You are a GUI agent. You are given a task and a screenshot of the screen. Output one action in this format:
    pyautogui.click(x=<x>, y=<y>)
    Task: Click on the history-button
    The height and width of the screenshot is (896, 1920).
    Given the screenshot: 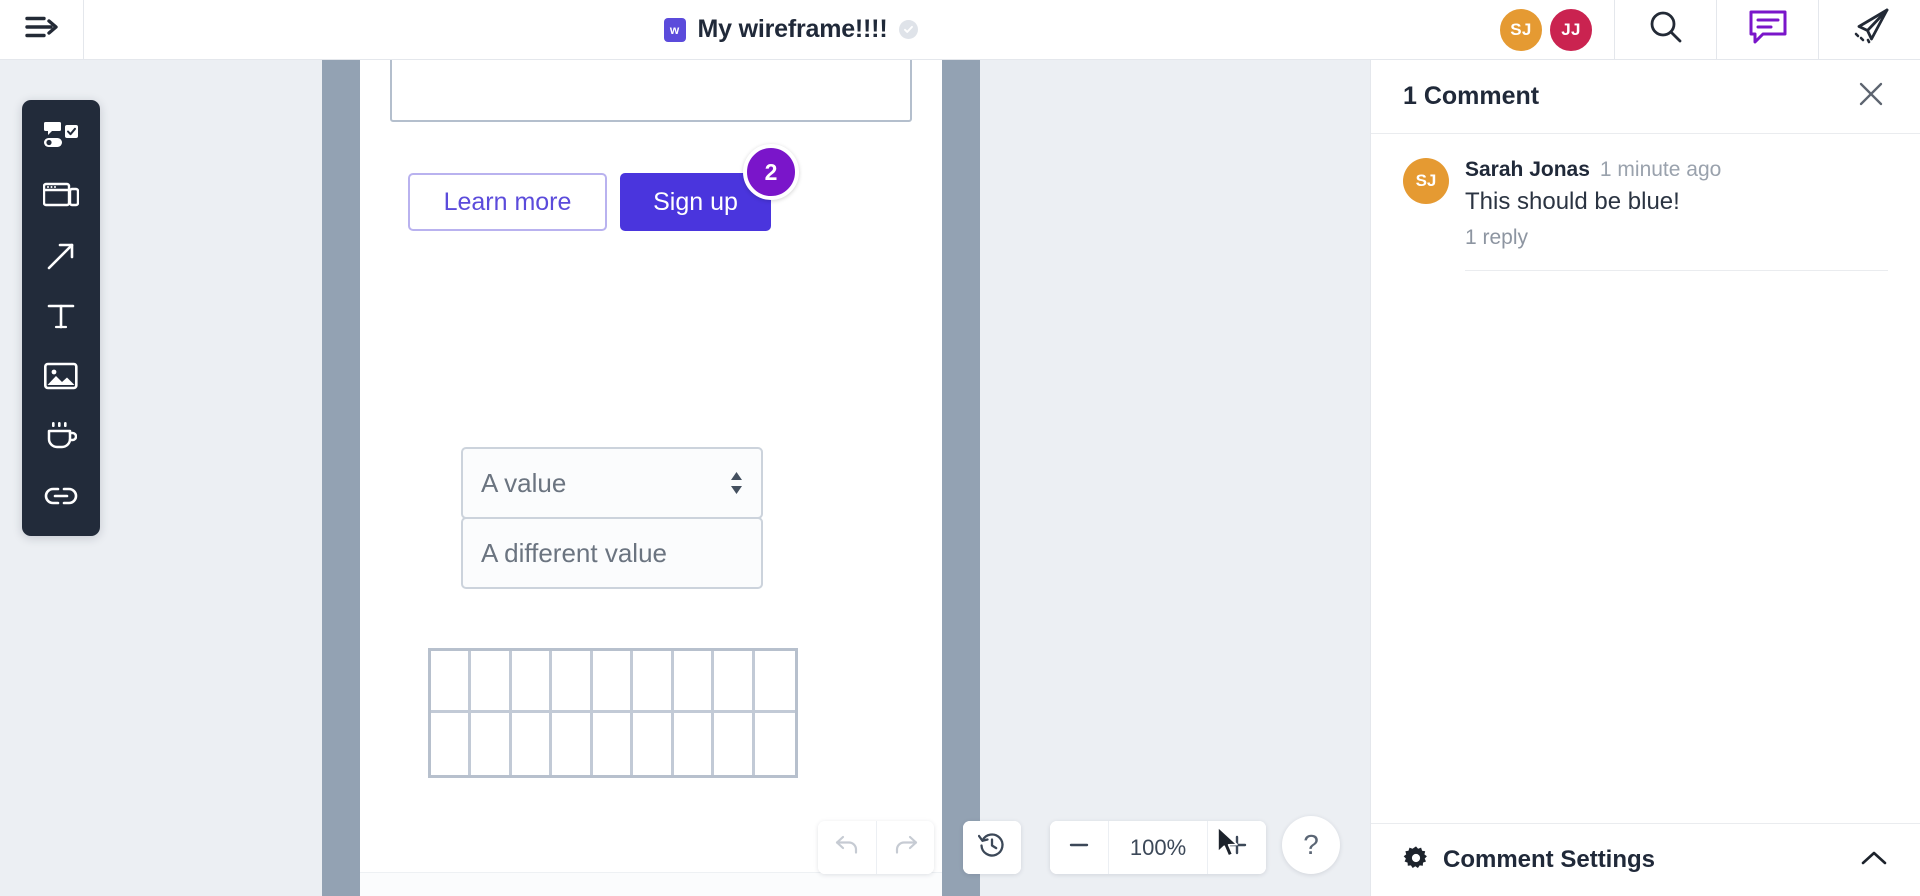 What is the action you would take?
    pyautogui.click(x=992, y=847)
    